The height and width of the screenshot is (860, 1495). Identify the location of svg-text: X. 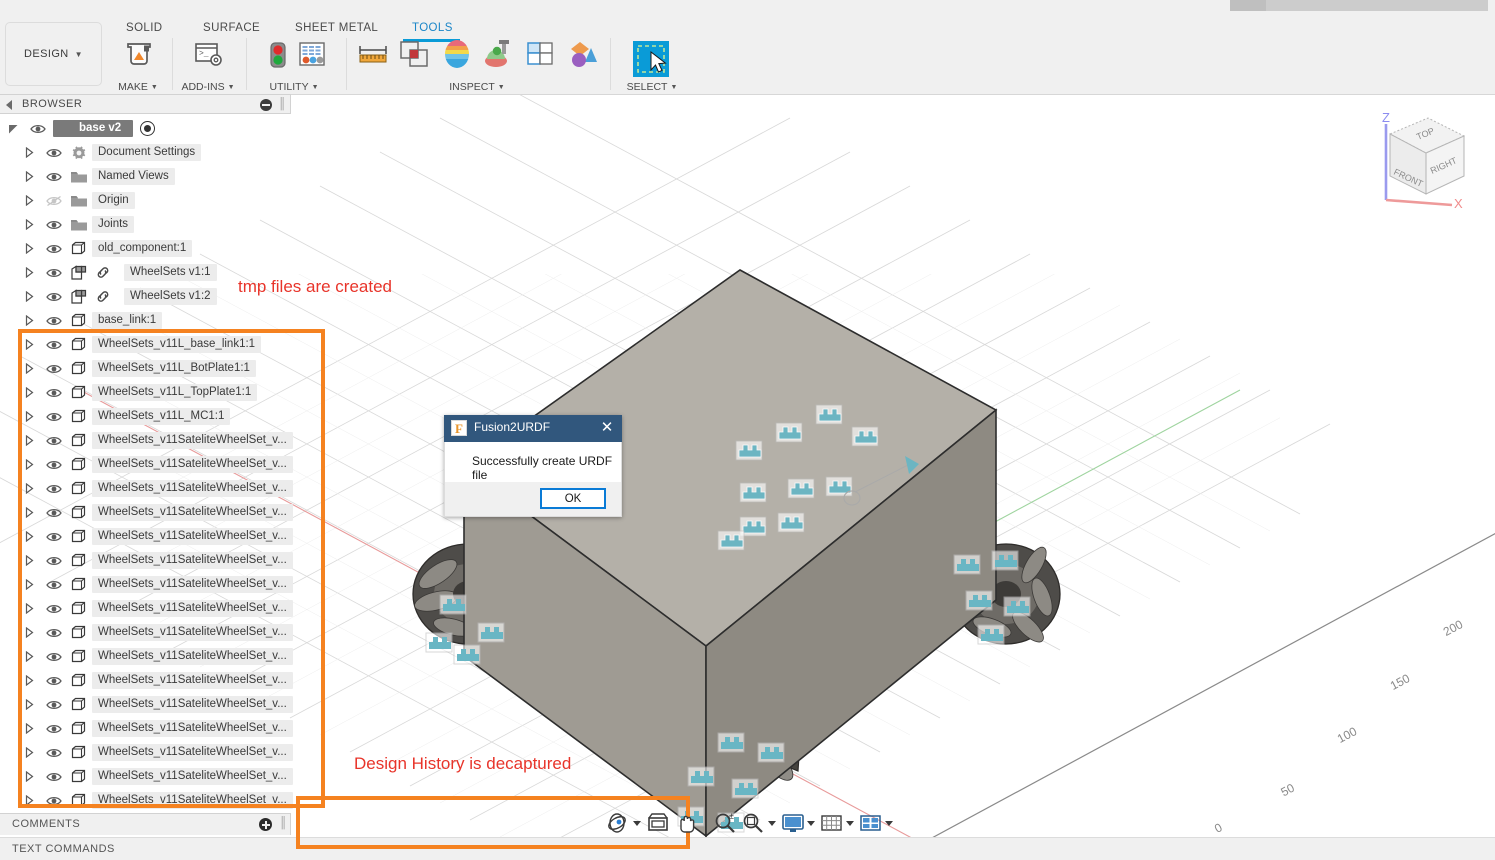
(1458, 202).